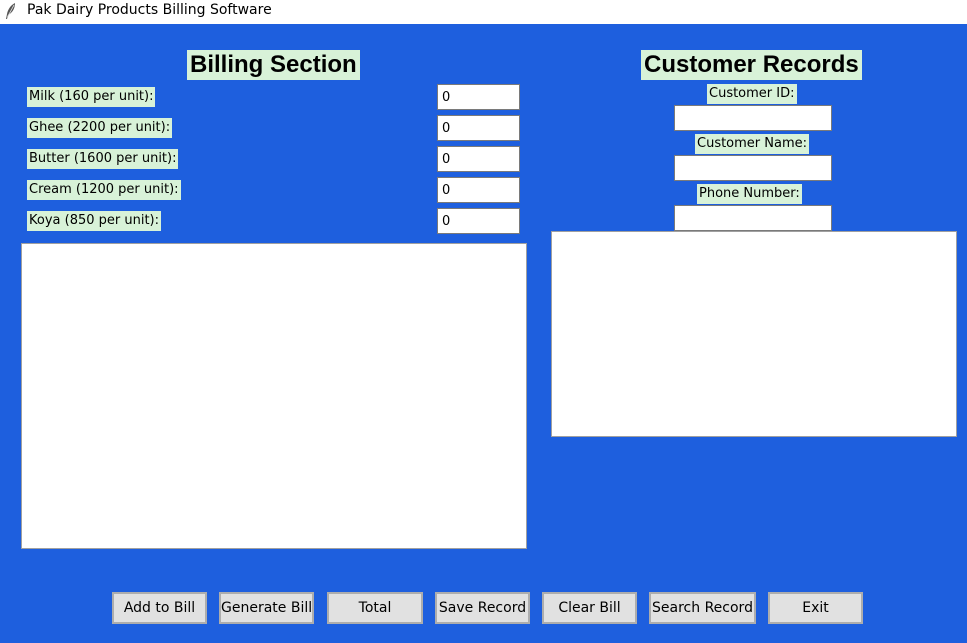  I want to click on clear-bill-button: Clear Bill, so click(589, 608).